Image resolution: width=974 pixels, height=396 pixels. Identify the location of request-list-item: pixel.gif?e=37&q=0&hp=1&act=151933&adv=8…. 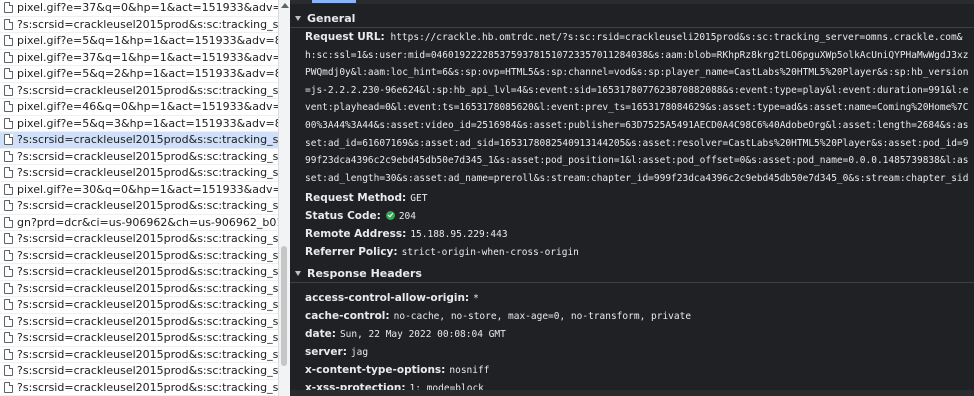
(139, 8).